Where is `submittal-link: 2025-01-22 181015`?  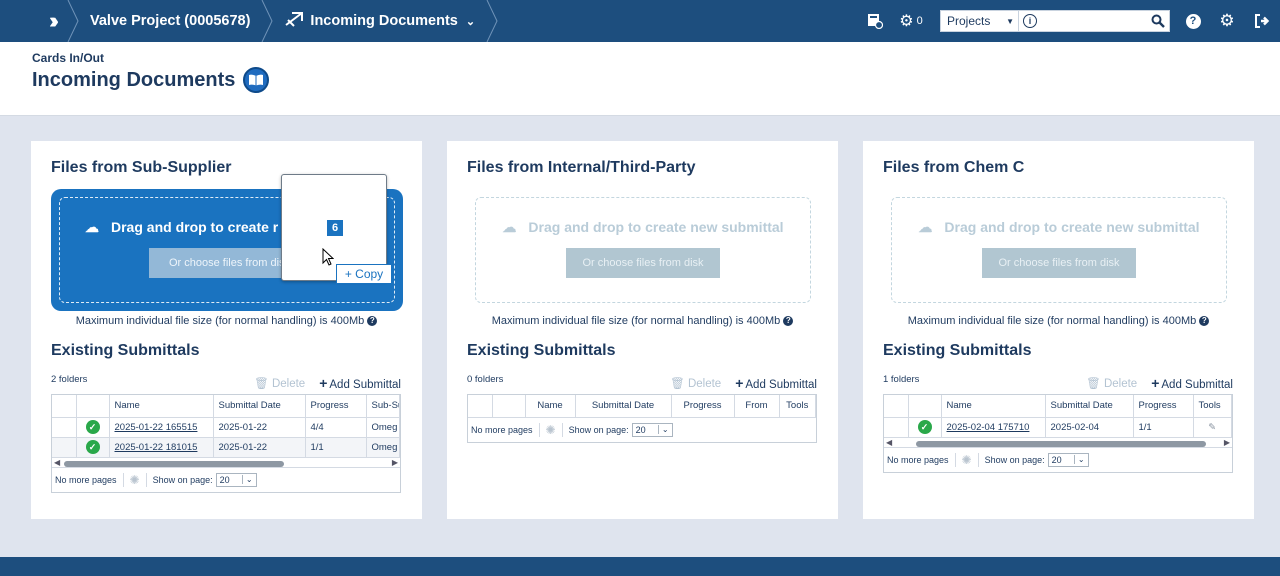
submittal-link: 2025-01-22 181015 is located at coordinates (156, 447).